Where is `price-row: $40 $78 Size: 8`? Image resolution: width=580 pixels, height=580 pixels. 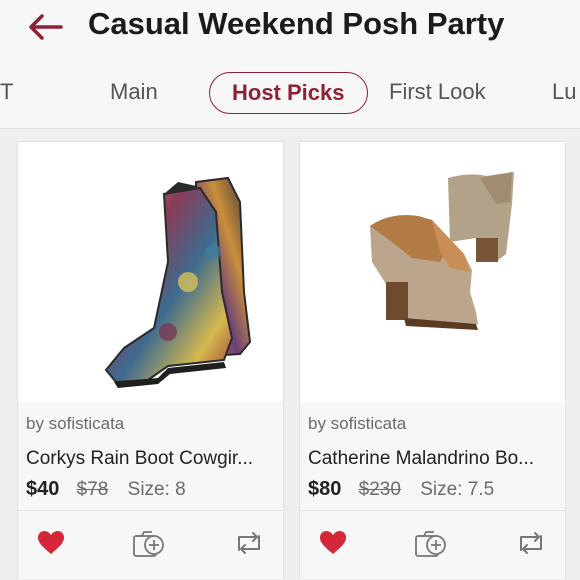
price-row: $40 $78 Size: 8 is located at coordinates (106, 489).